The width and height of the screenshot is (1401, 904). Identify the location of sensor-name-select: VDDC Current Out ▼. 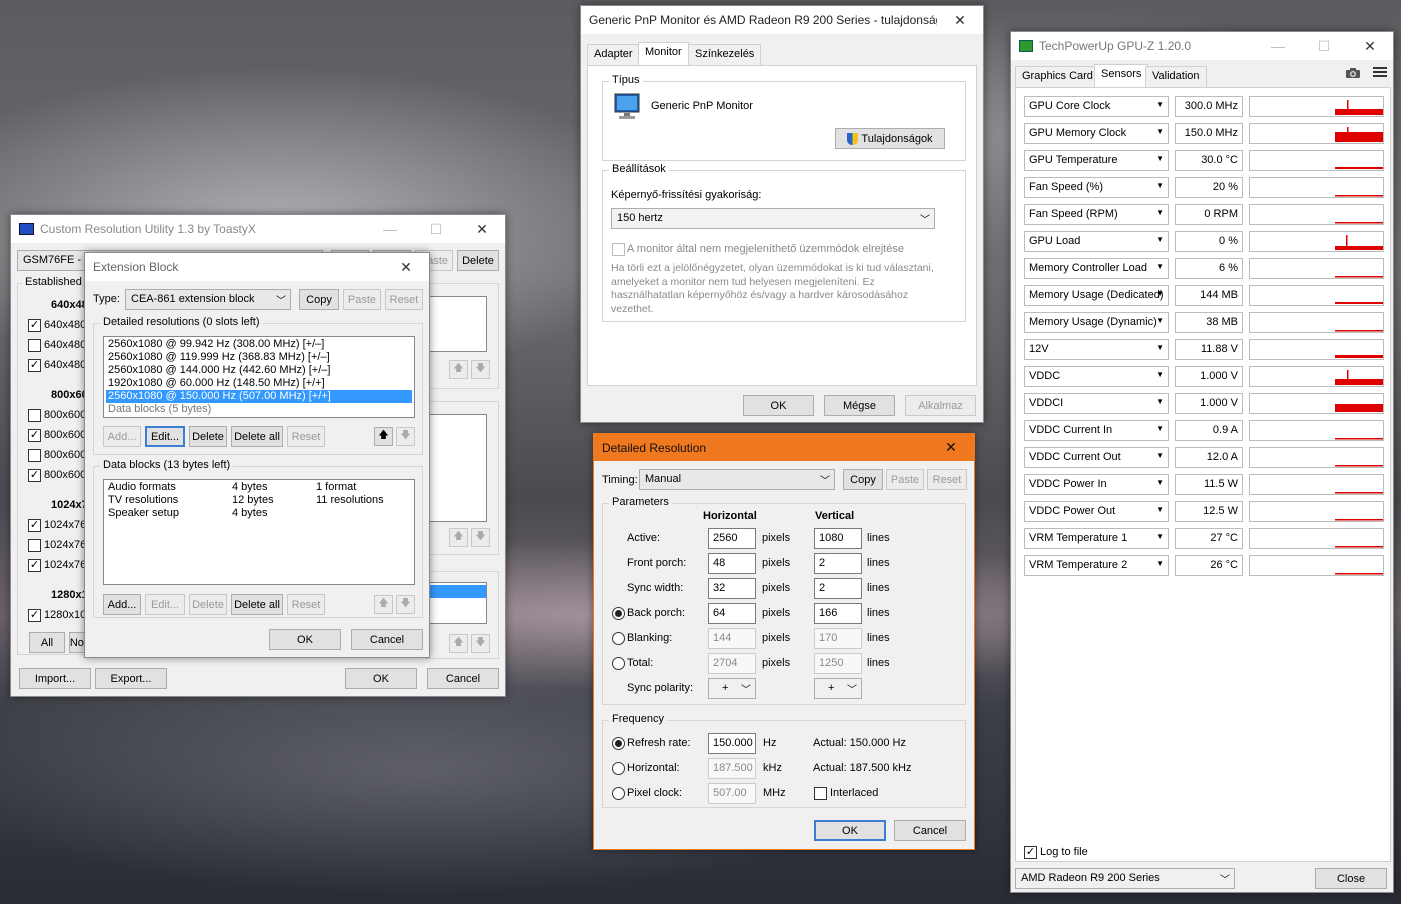
(1096, 457).